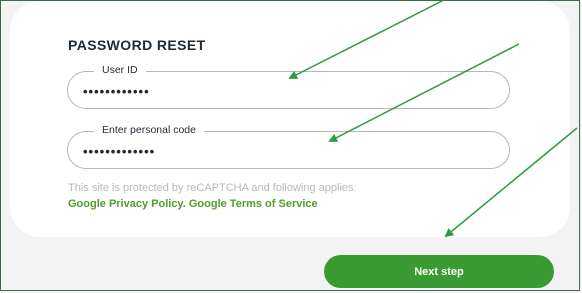 This screenshot has height=293, width=582. What do you see at coordinates (288, 86) in the screenshot?
I see `user-id-field: User ID ••••••••••••` at bounding box center [288, 86].